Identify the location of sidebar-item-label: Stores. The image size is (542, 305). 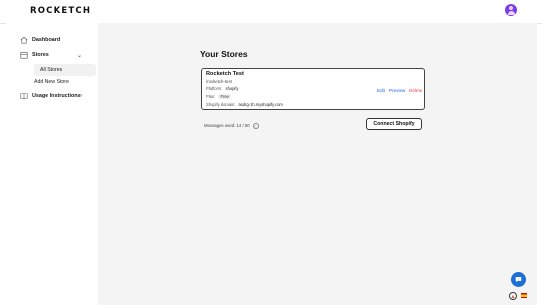
(40, 55).